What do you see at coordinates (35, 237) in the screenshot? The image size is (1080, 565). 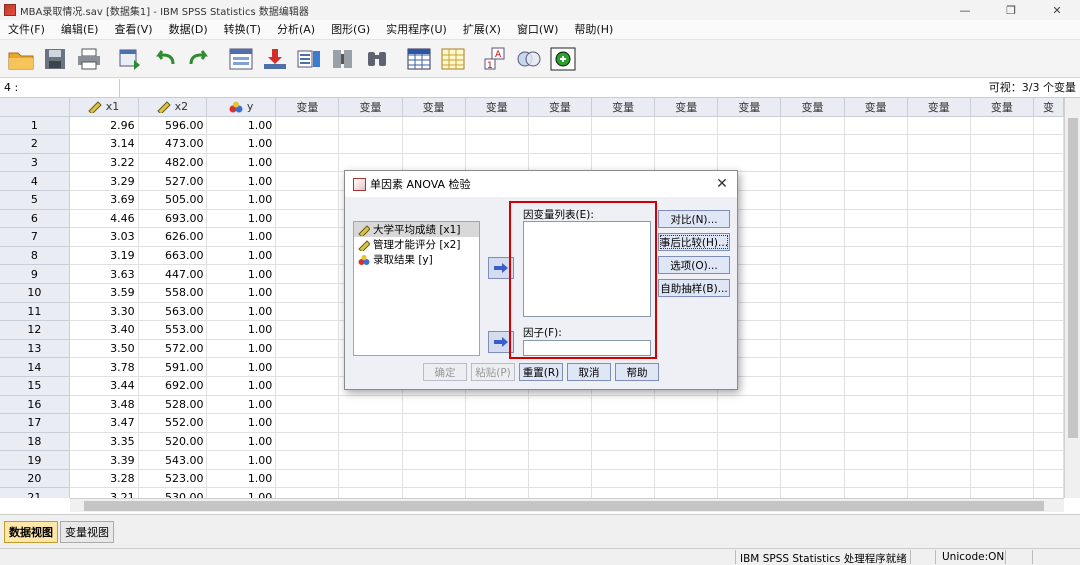 I see `row-number: 7` at bounding box center [35, 237].